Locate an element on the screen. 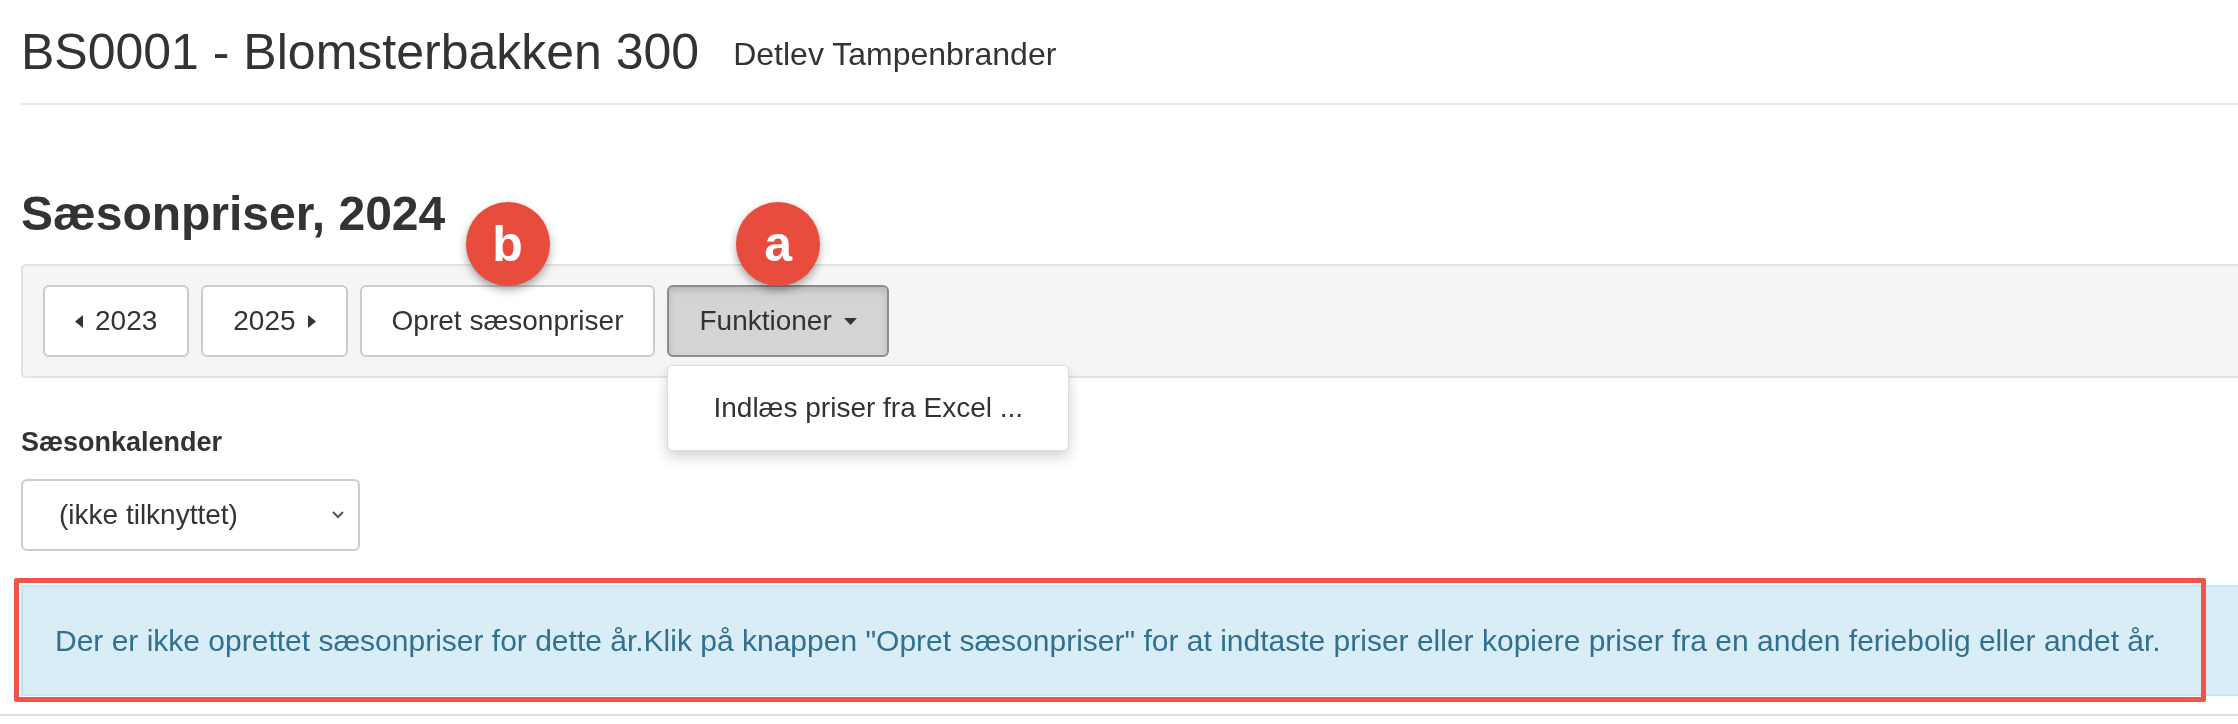 This screenshot has width=2238, height=724. left-triangle-icon is located at coordinates (79, 321).